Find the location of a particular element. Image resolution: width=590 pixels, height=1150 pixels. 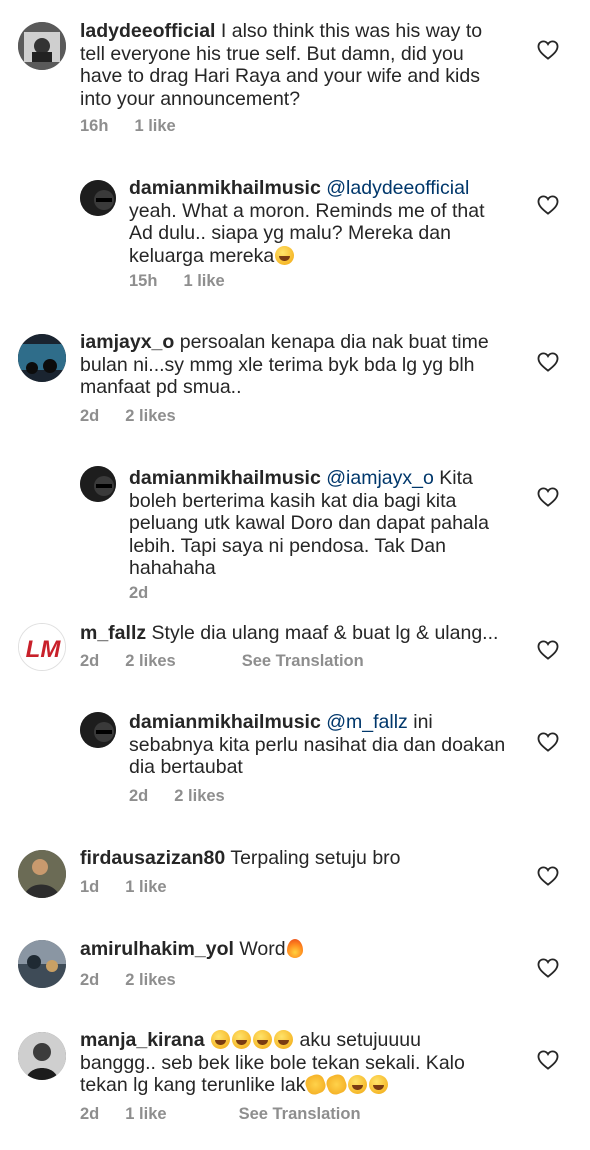

comment-meta: 16h 1 like is located at coordinates (141, 126).